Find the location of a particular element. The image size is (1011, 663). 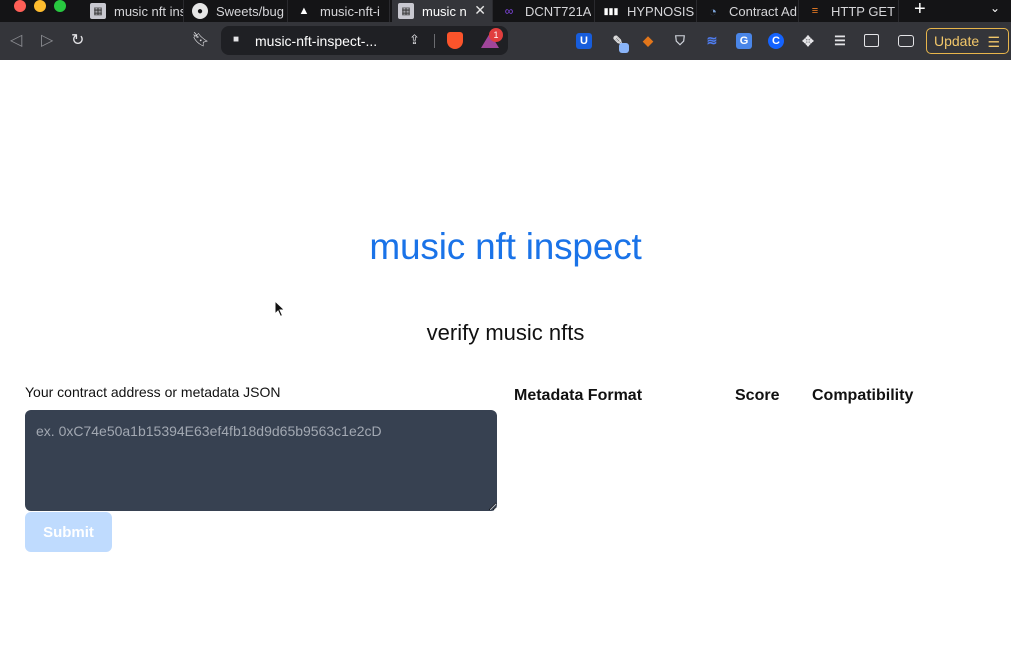

polygon-icon: ∞ is located at coordinates (509, 11).